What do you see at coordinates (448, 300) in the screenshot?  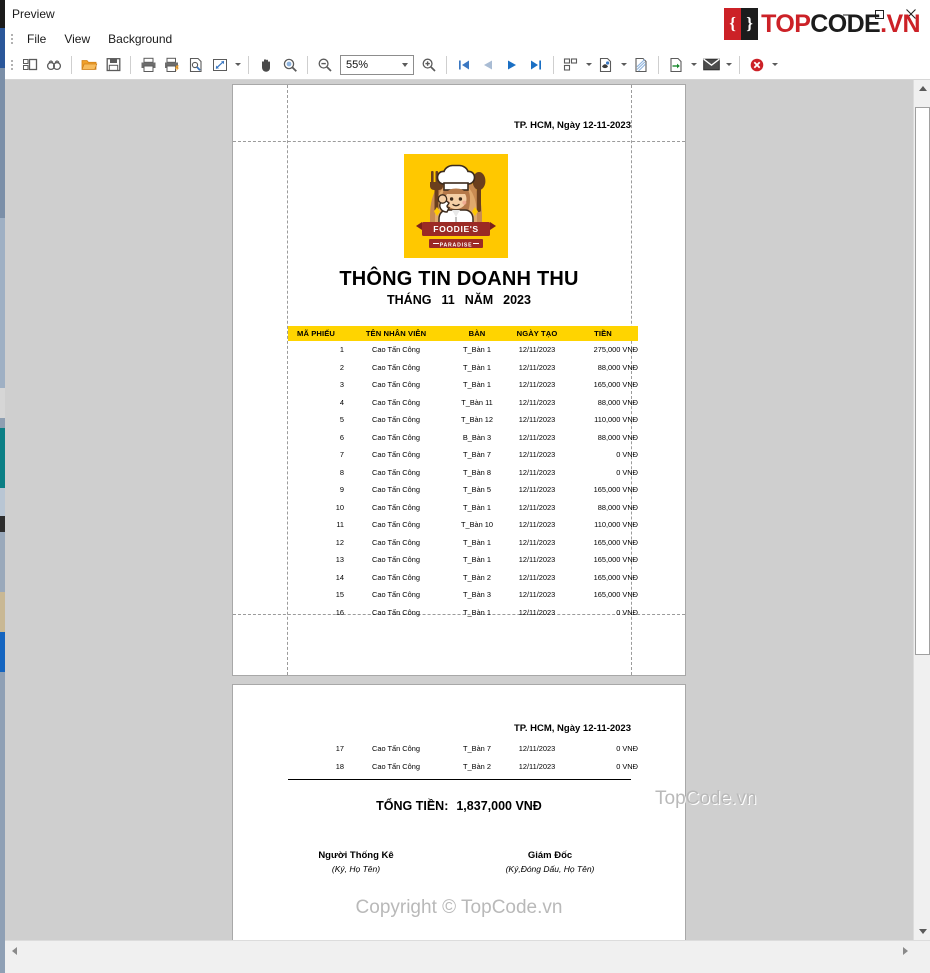 I see `subtitle-month-value: 11` at bounding box center [448, 300].